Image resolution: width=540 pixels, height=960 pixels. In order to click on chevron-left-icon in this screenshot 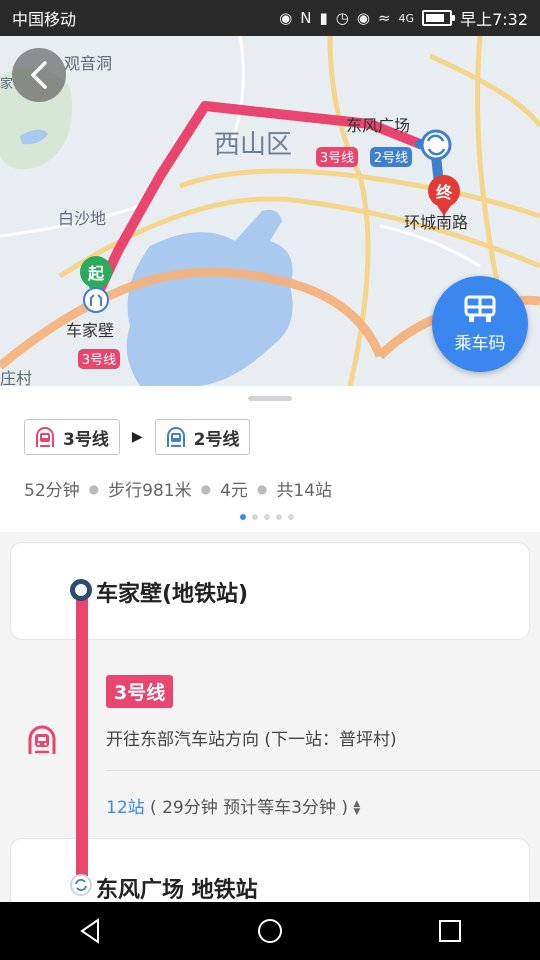, I will do `click(39, 75)`.